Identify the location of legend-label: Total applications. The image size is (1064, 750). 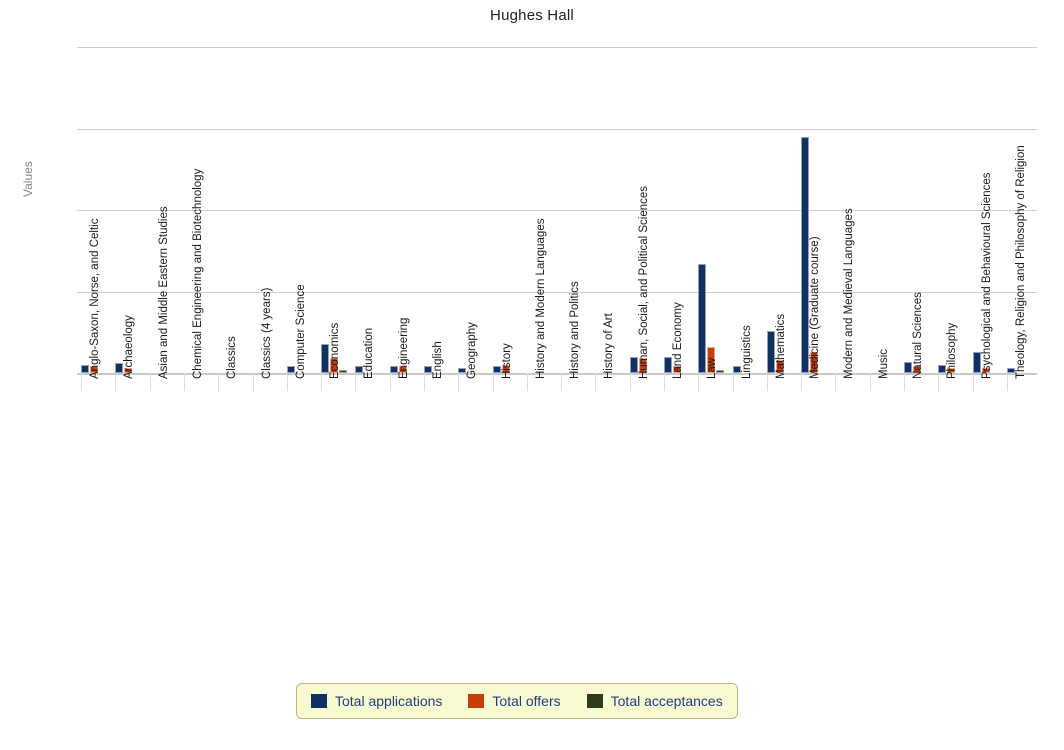
(389, 701).